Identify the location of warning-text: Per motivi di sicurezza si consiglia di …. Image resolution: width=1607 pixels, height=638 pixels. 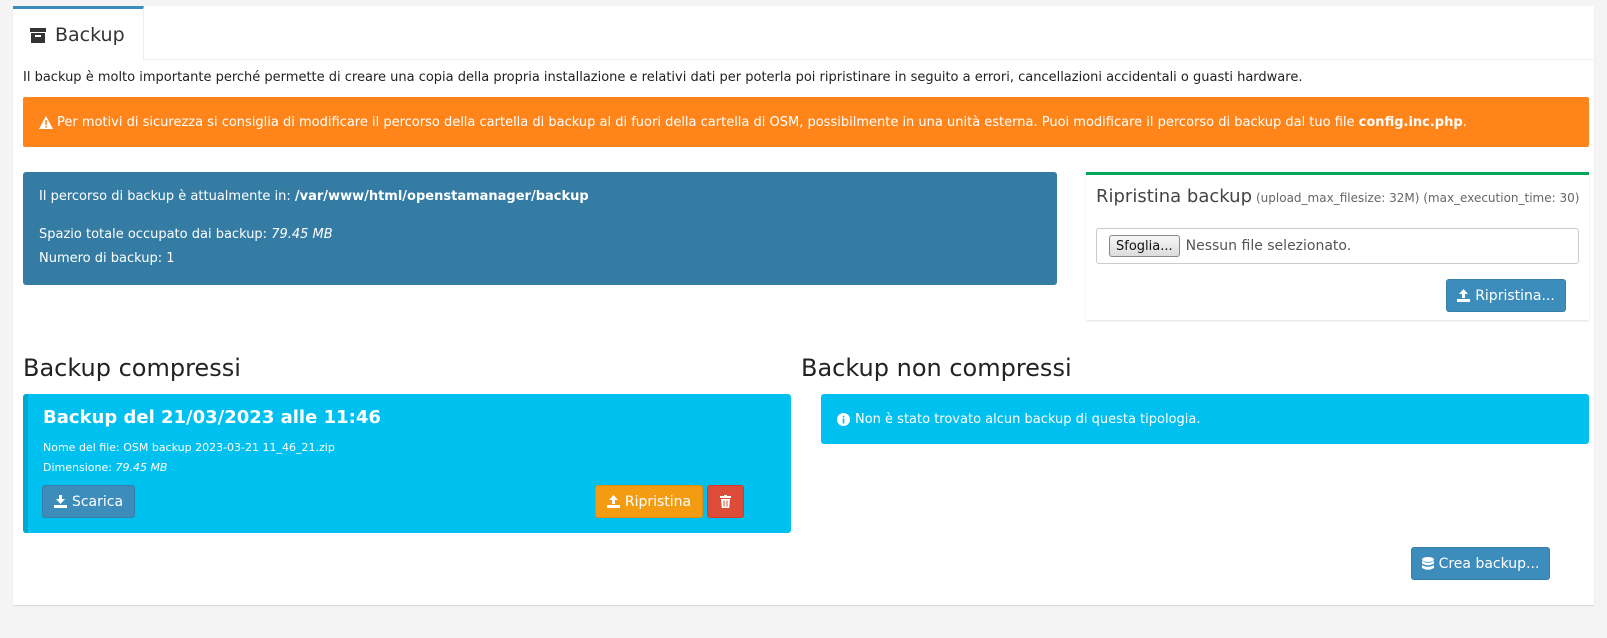
(708, 122).